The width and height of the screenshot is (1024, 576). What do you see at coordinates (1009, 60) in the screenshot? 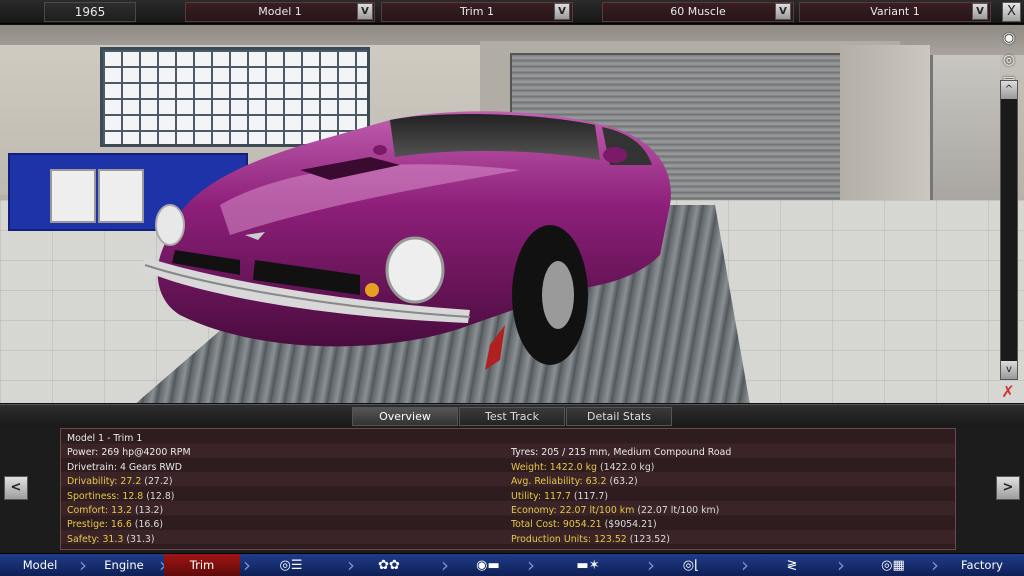
I see `eye-icon: ◎` at bounding box center [1009, 60].